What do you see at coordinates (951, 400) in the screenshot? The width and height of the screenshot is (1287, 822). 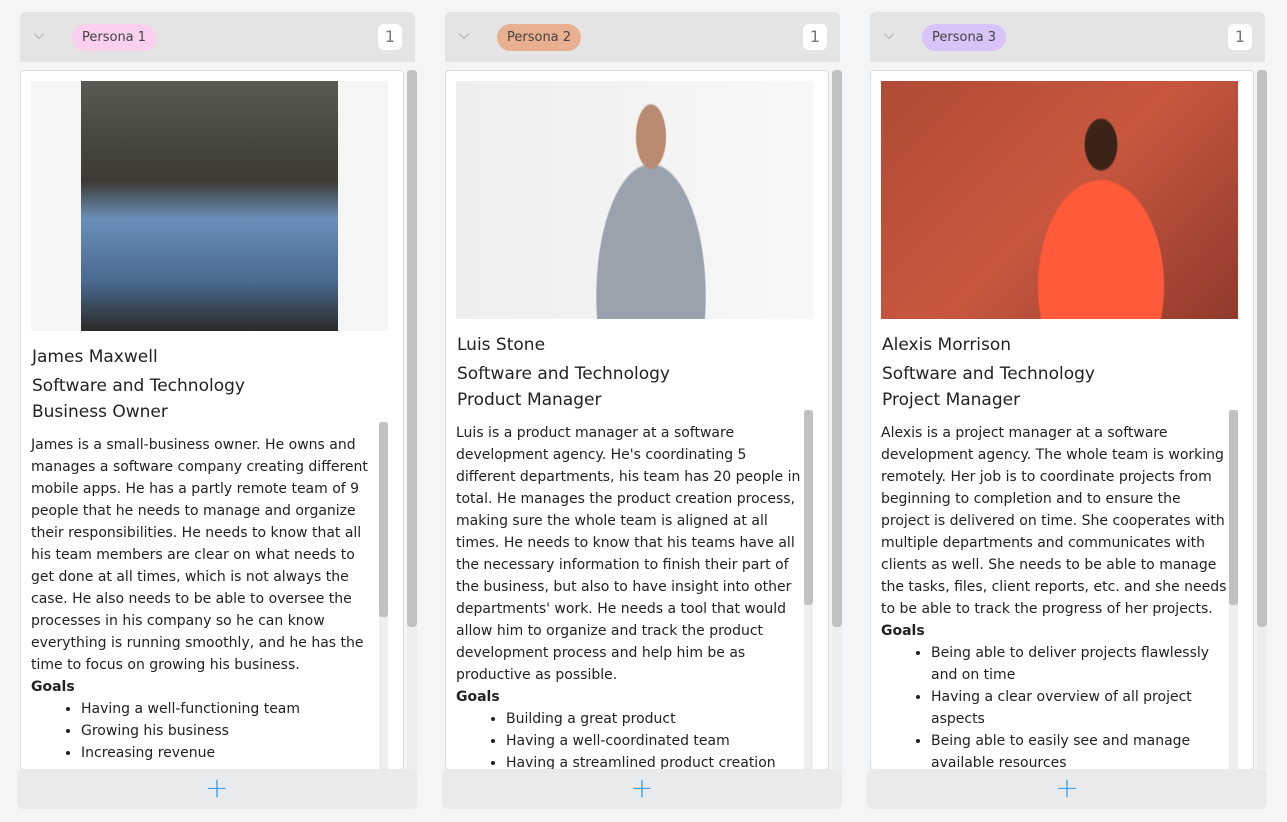 I see `persona-role: Project Manager` at bounding box center [951, 400].